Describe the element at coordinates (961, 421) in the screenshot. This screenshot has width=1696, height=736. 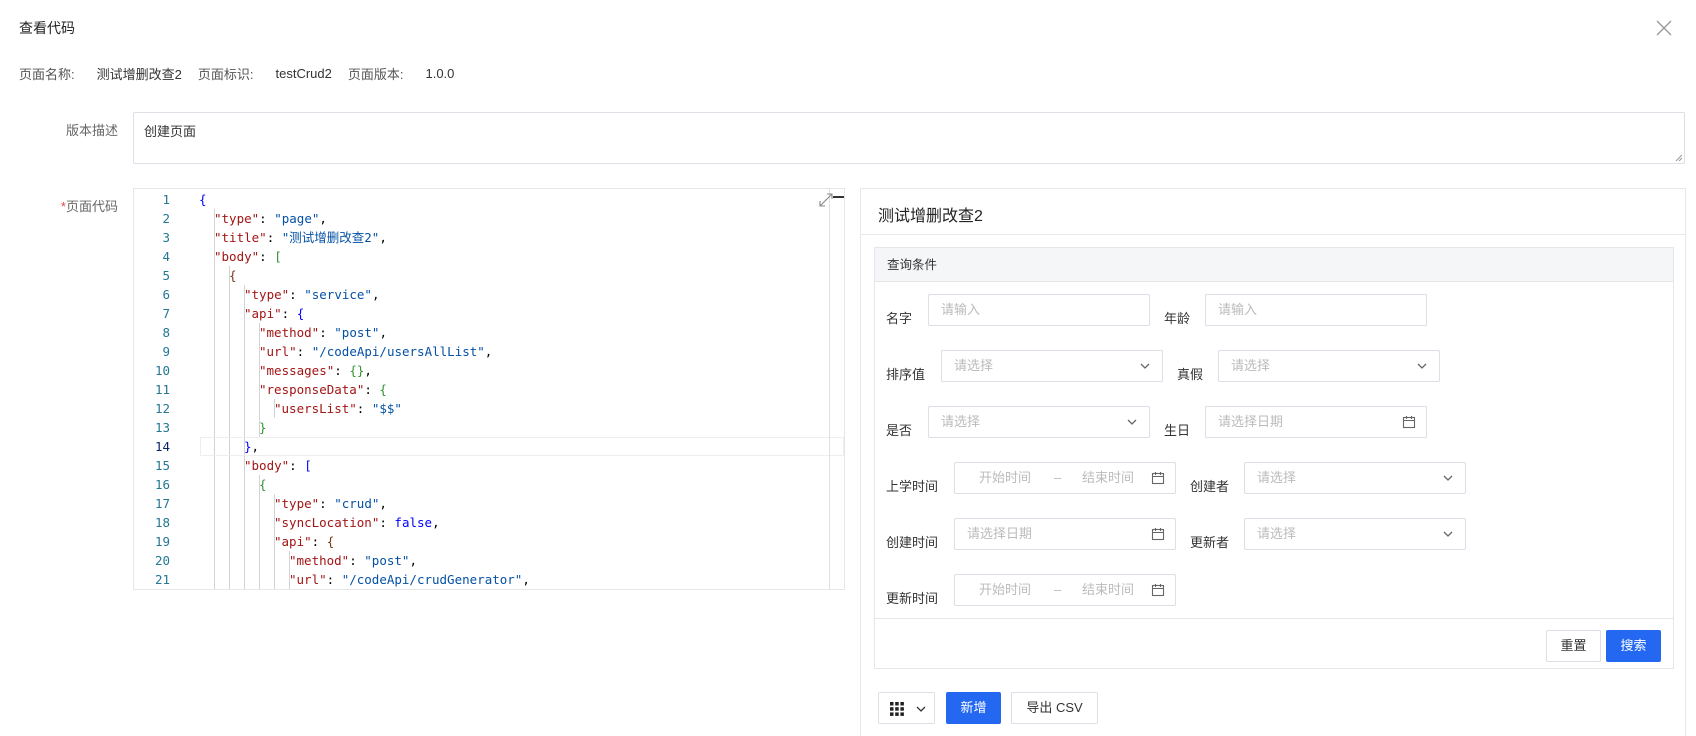
I see `yesno-placeholder: 请选择` at that location.